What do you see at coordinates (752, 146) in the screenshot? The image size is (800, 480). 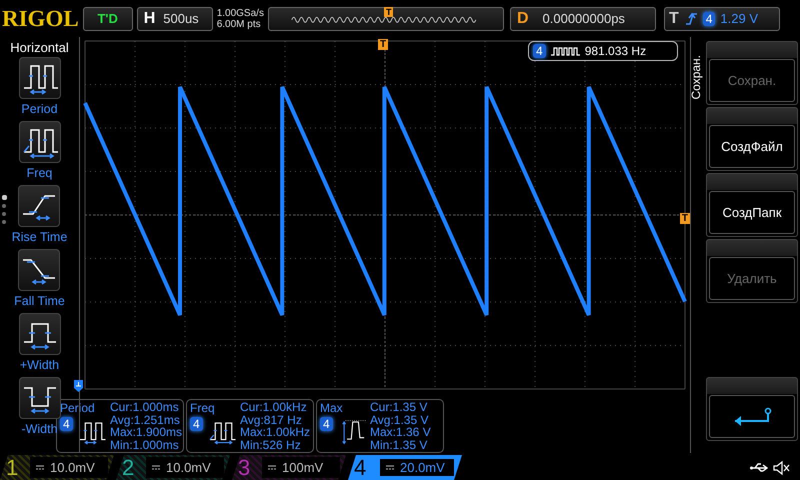 I see `menu-button: СоздФайл` at bounding box center [752, 146].